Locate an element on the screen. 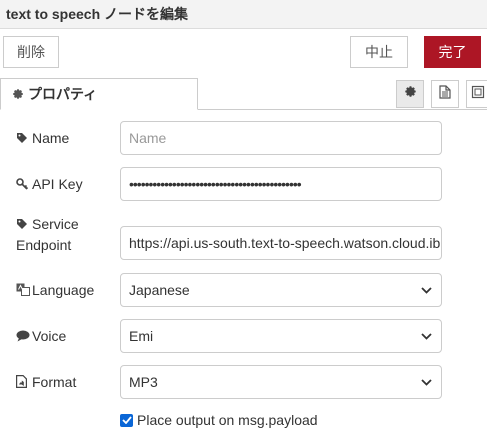 The height and width of the screenshot is (436, 487). output-checkbox-label: Place output on msg.payload is located at coordinates (227, 420).